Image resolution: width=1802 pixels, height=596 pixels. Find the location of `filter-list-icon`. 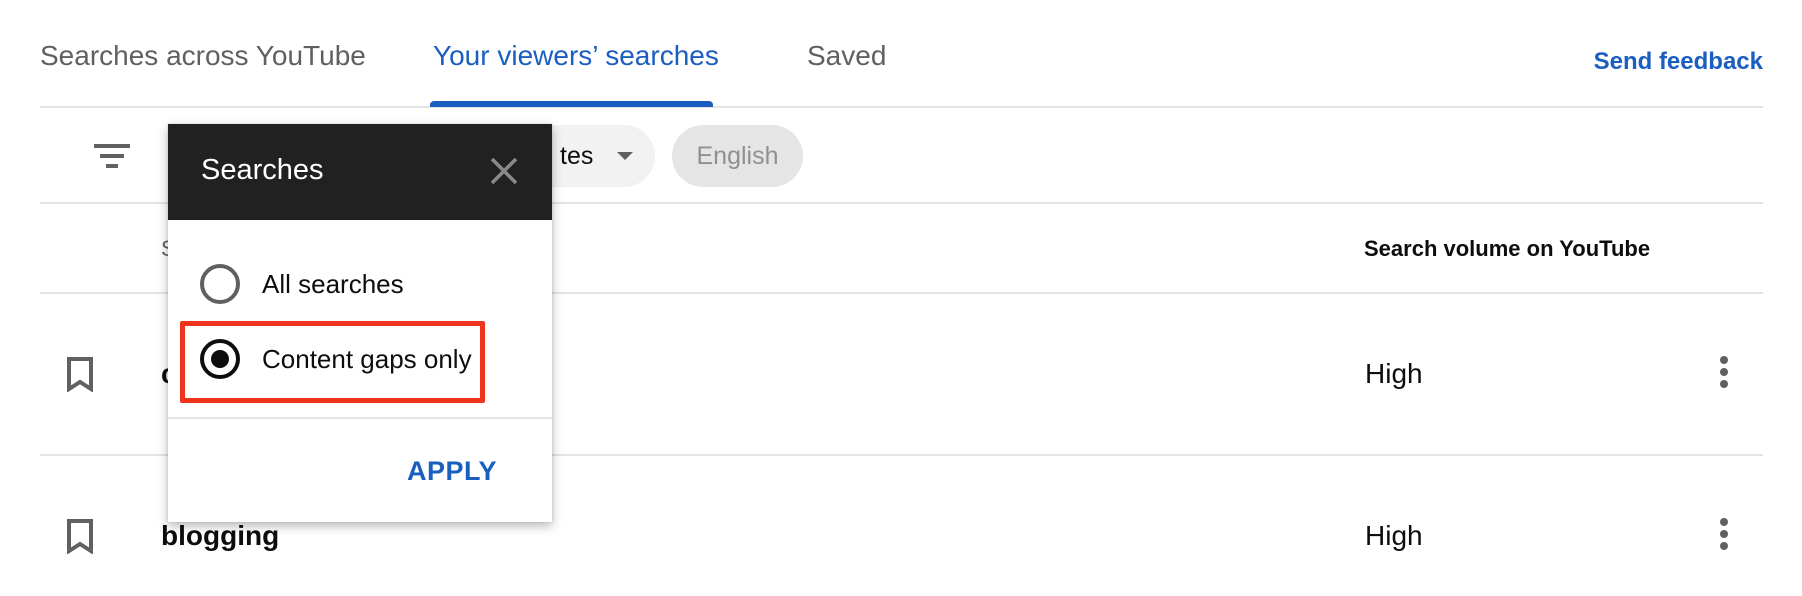

filter-list-icon is located at coordinates (112, 157).